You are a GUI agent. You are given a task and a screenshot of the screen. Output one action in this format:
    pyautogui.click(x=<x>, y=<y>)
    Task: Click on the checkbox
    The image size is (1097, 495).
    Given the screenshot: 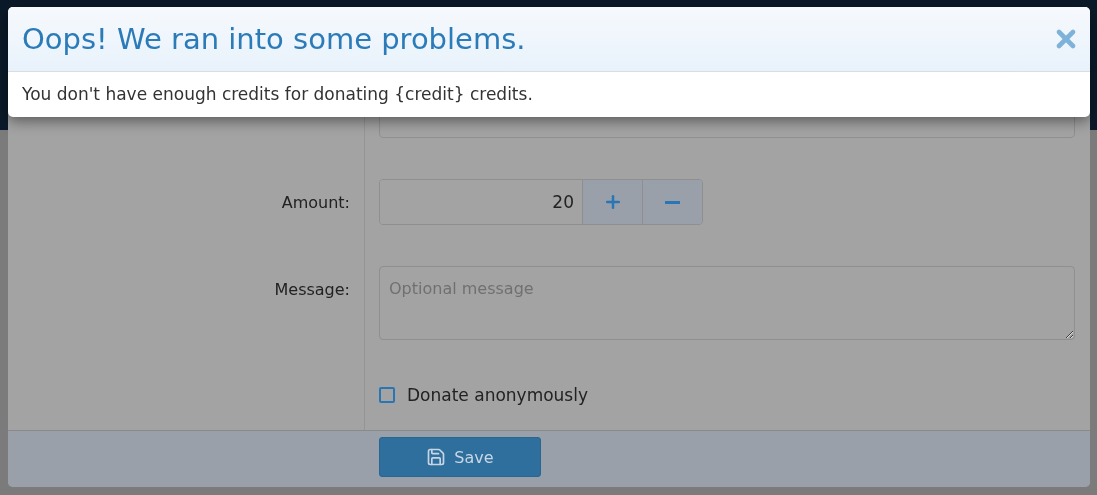 What is the action you would take?
    pyautogui.click(x=387, y=395)
    